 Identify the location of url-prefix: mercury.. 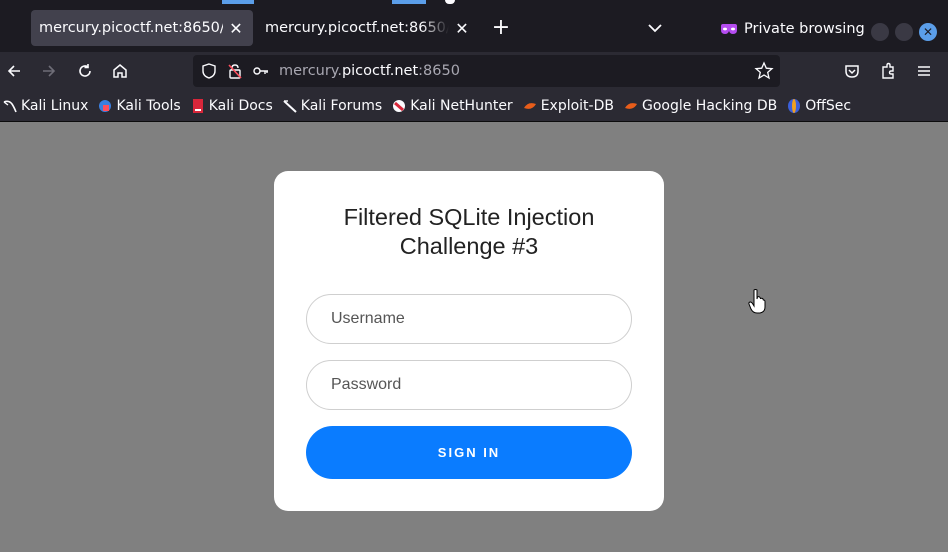
(310, 71).